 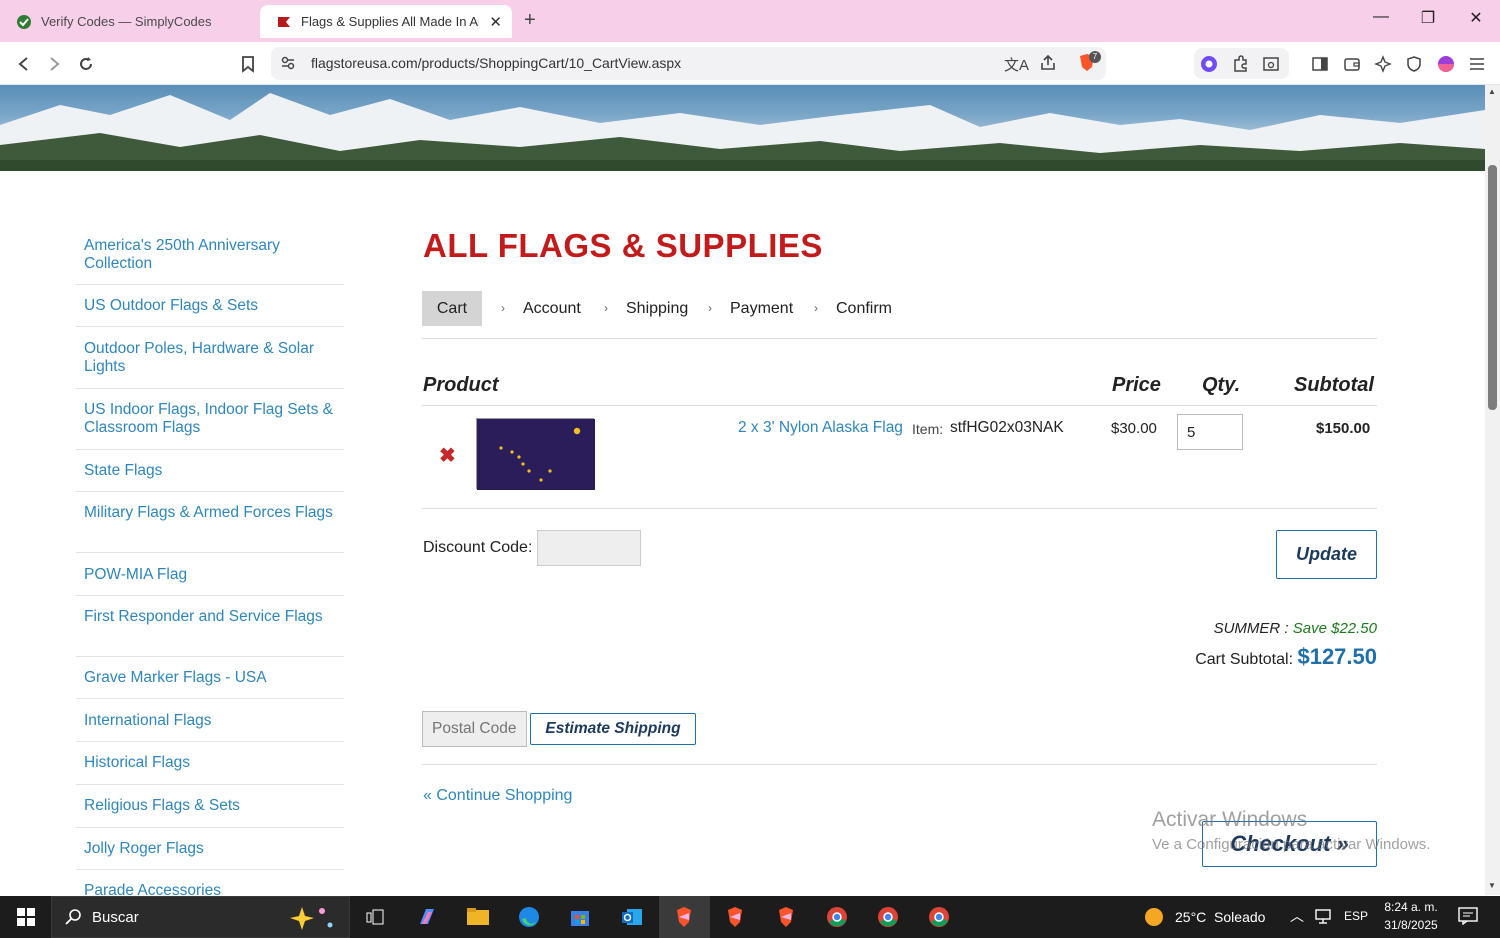 What do you see at coordinates (210, 261) in the screenshot?
I see `sidebar-item: America's 250th Anniversary Collection` at bounding box center [210, 261].